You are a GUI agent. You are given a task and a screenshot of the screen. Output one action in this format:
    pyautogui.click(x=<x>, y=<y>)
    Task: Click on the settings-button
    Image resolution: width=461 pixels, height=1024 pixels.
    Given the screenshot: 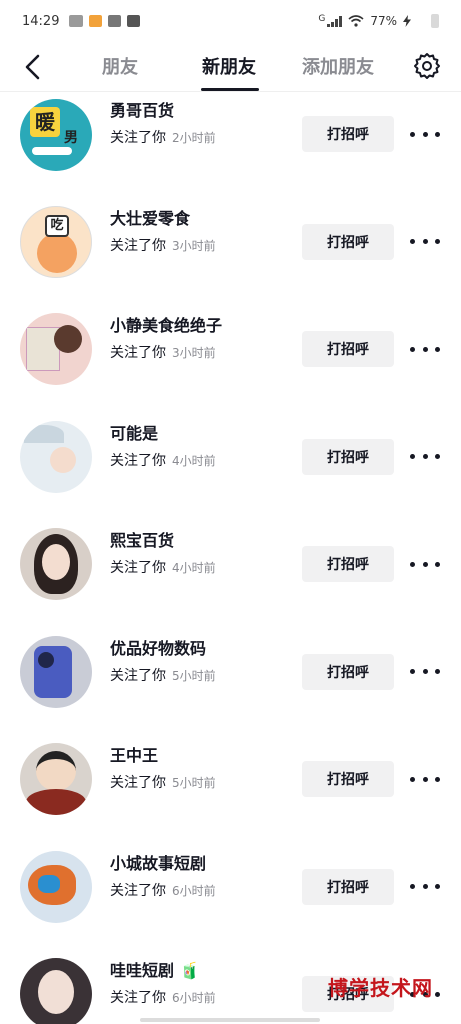 What is the action you would take?
    pyautogui.click(x=427, y=66)
    